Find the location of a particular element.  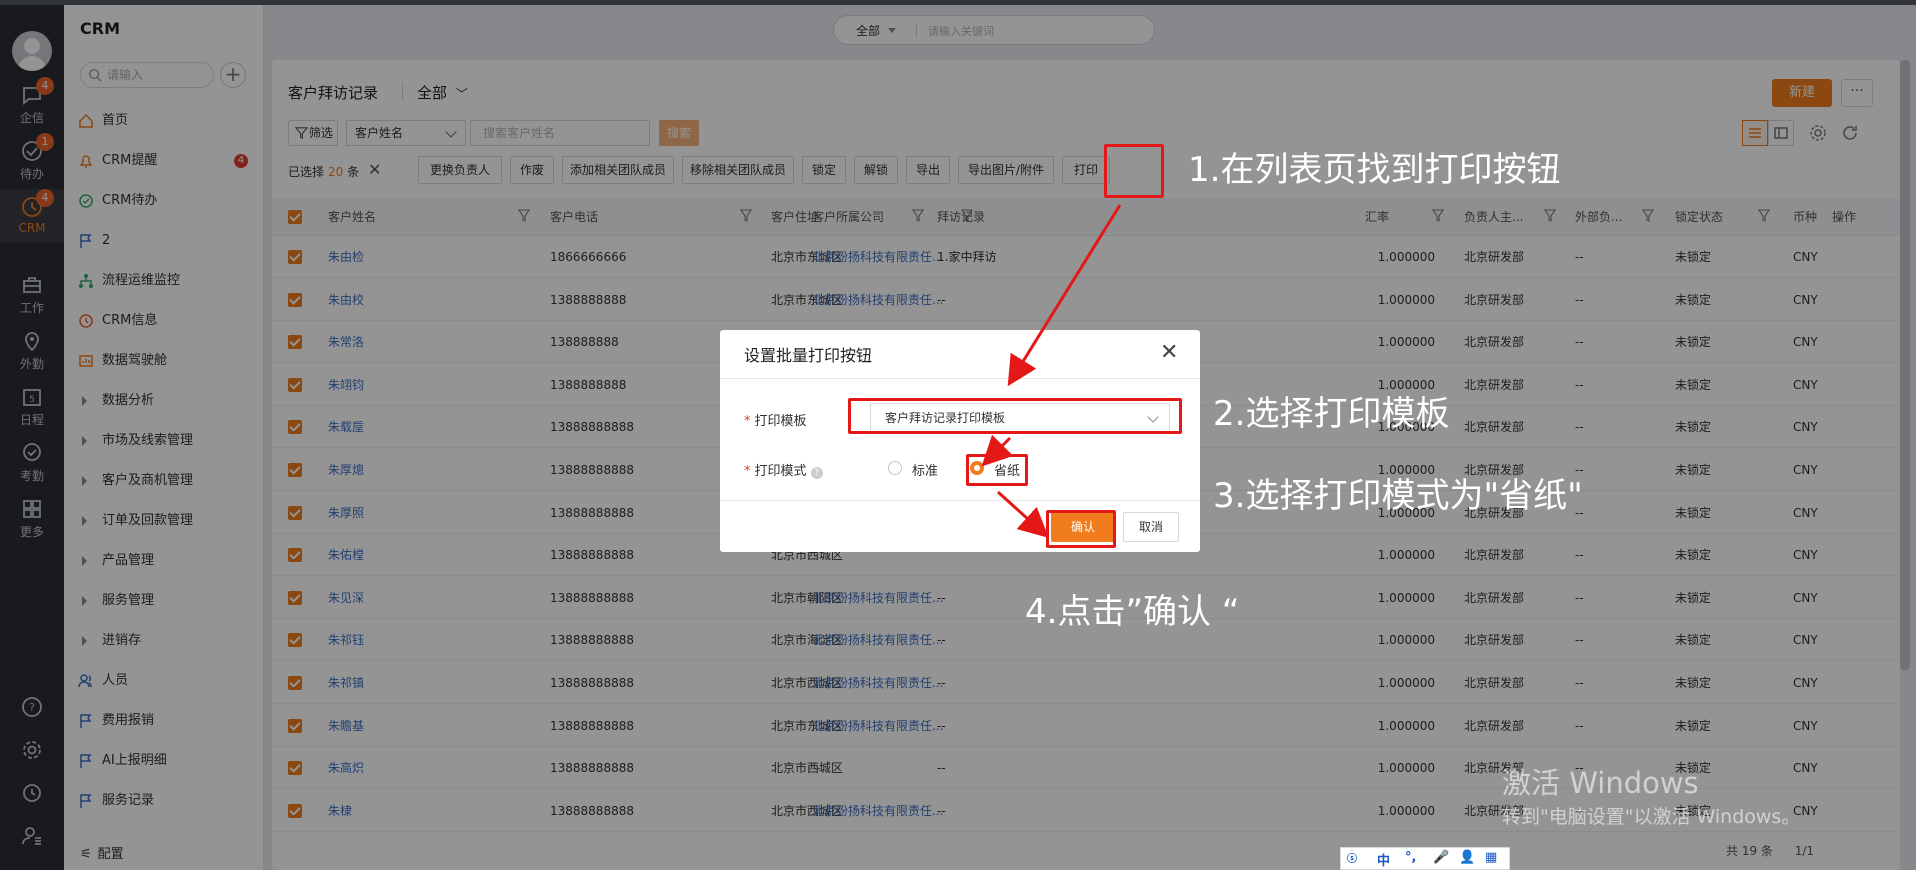

radio-standard-label: 标准 is located at coordinates (925, 471).